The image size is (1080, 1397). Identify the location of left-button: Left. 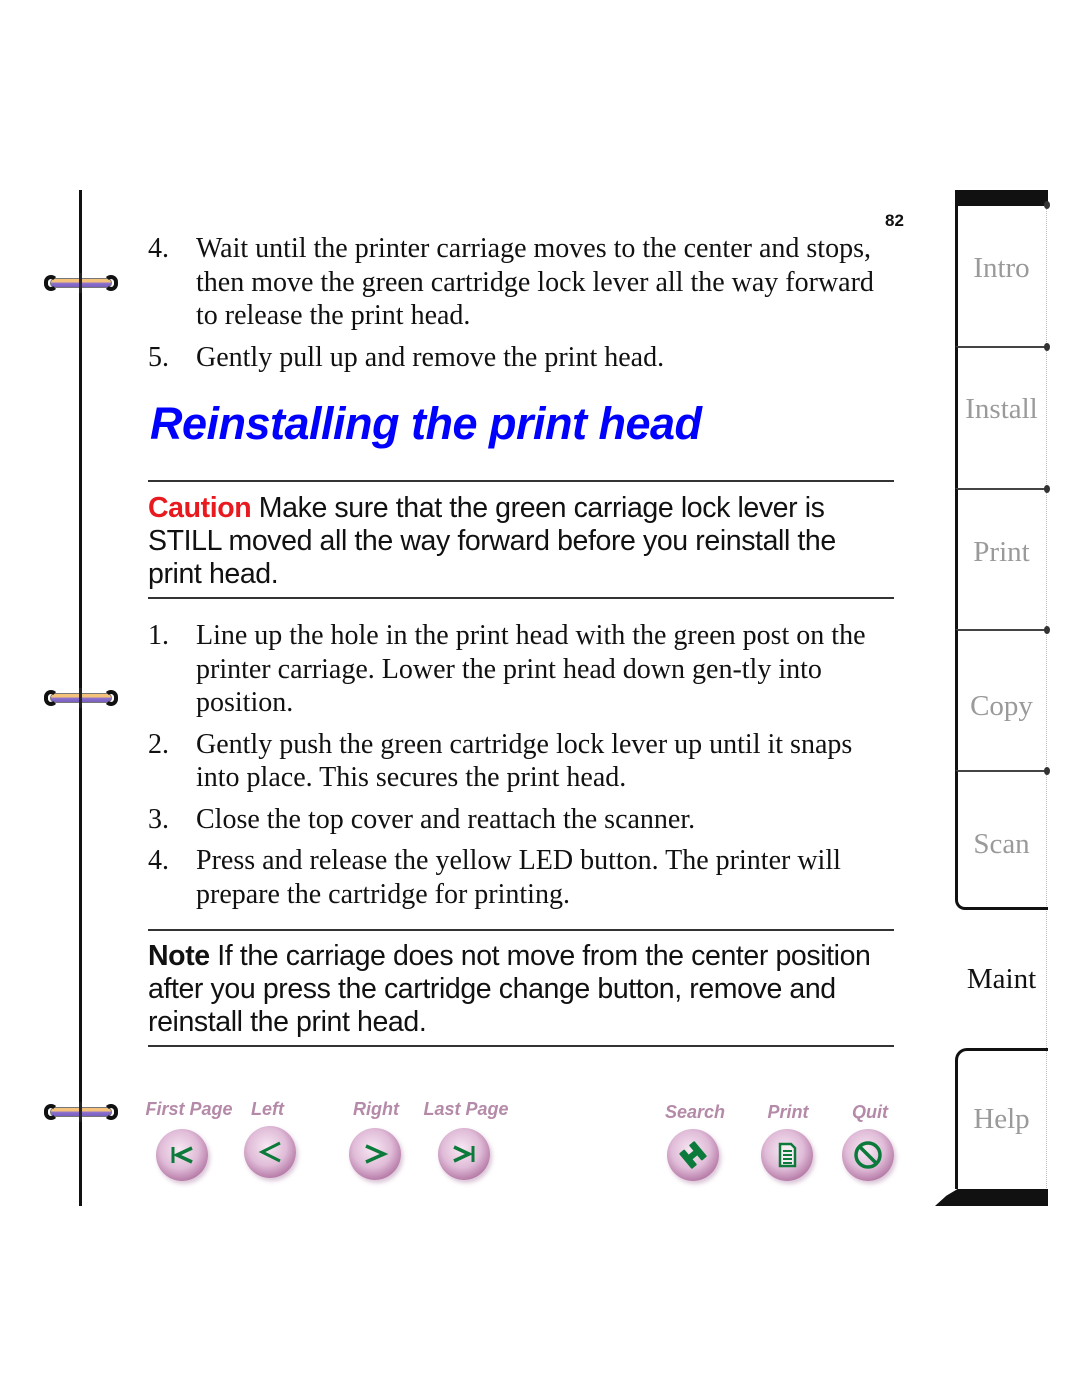
(273, 1141).